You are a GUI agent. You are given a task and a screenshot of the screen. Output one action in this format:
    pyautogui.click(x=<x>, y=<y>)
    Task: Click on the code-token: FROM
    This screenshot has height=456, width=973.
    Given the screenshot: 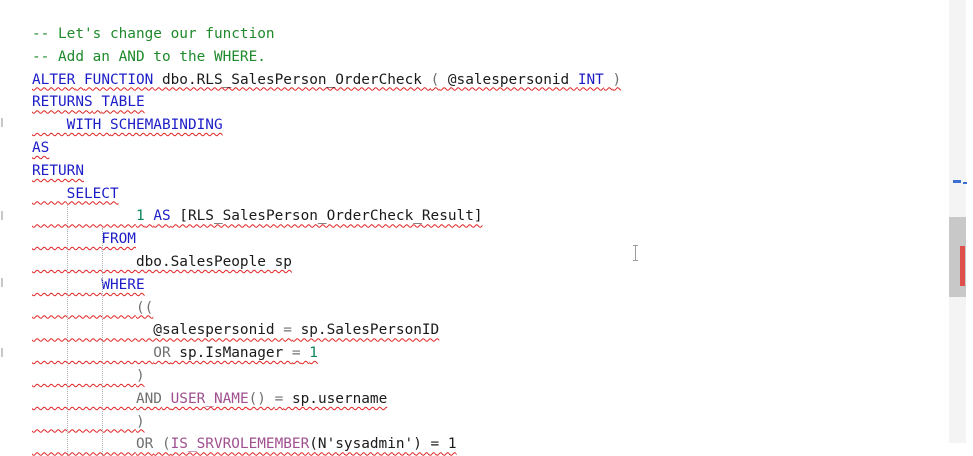 What is the action you would take?
    pyautogui.click(x=118, y=239)
    